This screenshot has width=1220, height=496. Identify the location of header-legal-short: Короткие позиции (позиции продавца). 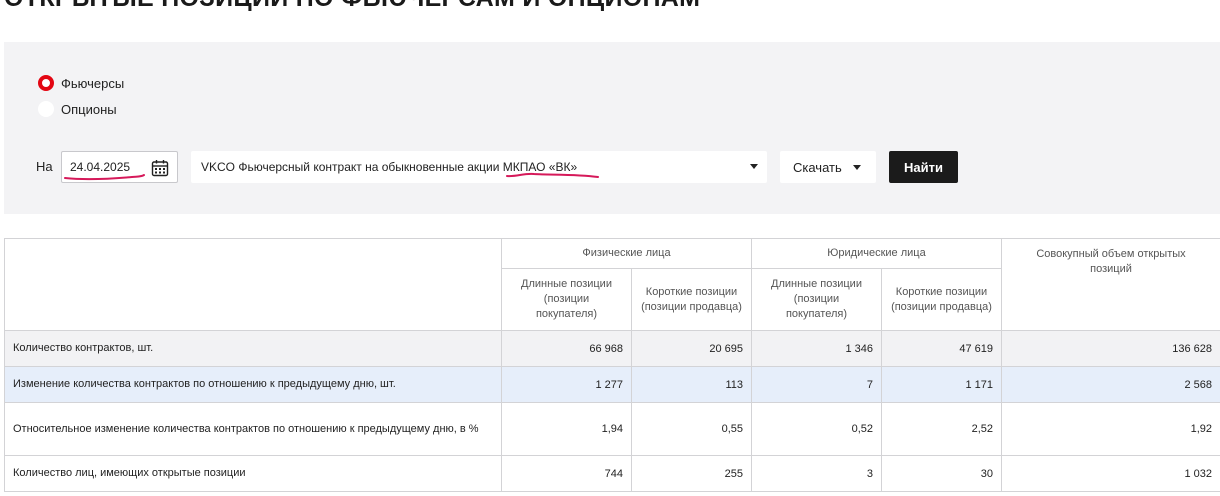
(941, 299).